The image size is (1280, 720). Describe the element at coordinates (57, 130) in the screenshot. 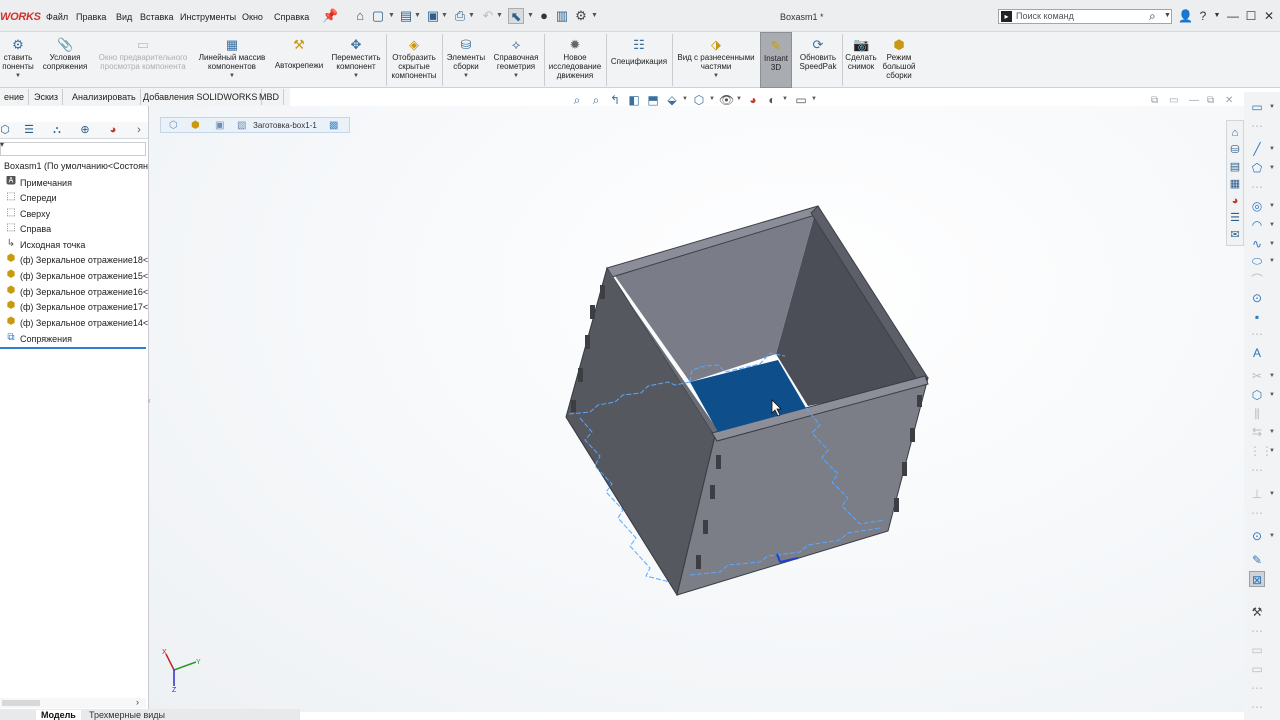

I see `configurationmanager-tab-icon: ⛬` at that location.